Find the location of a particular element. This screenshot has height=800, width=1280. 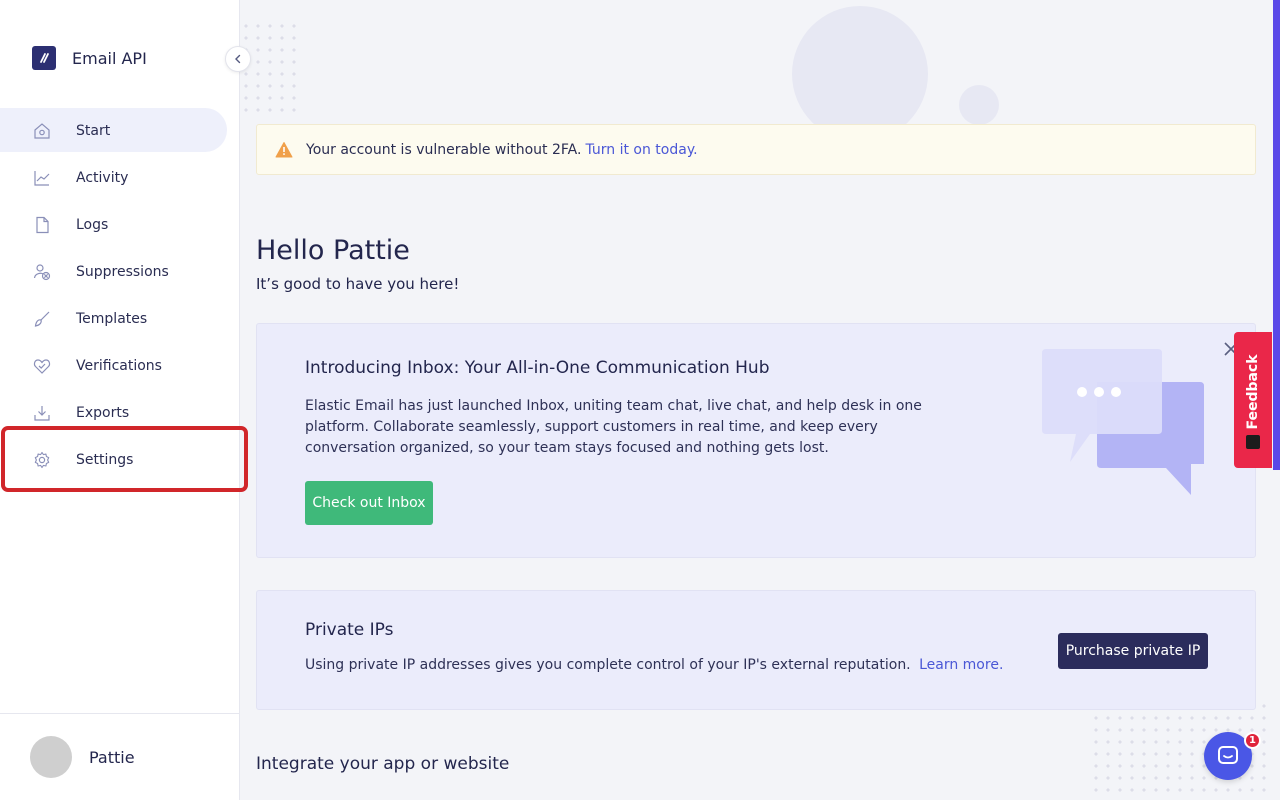

enable-2fa-link: Turn it on today. is located at coordinates (641, 150).